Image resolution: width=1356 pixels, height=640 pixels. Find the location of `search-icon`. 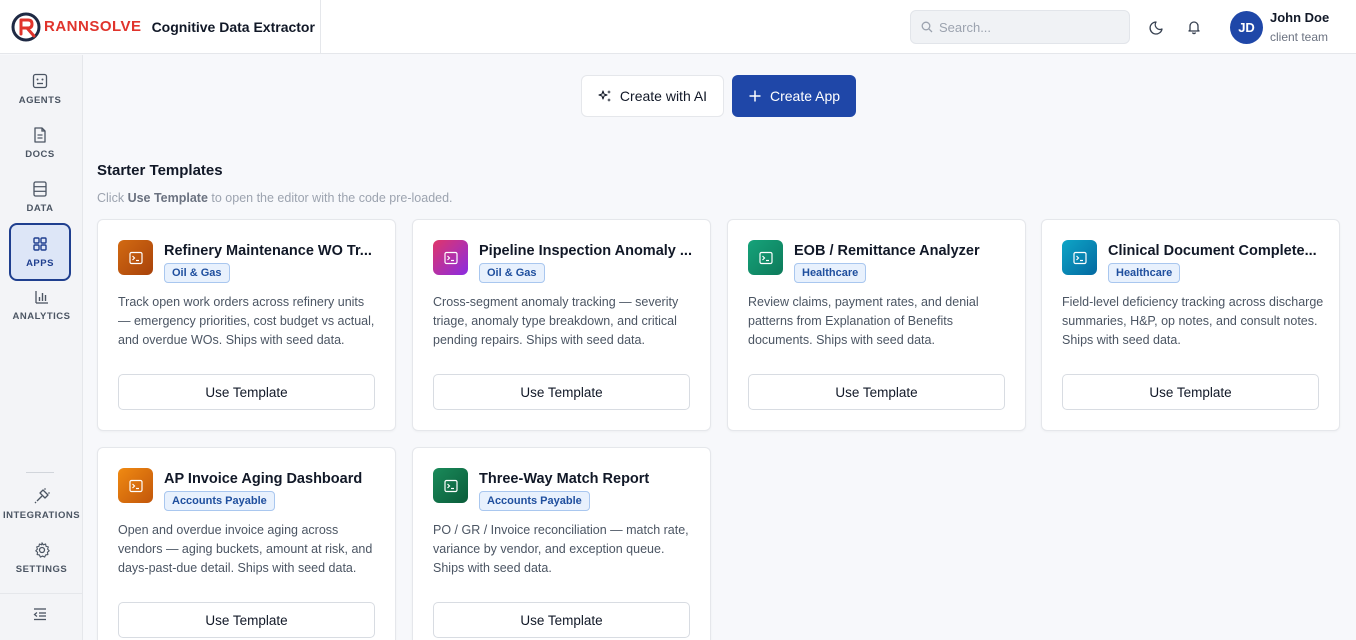

search-icon is located at coordinates (927, 27).